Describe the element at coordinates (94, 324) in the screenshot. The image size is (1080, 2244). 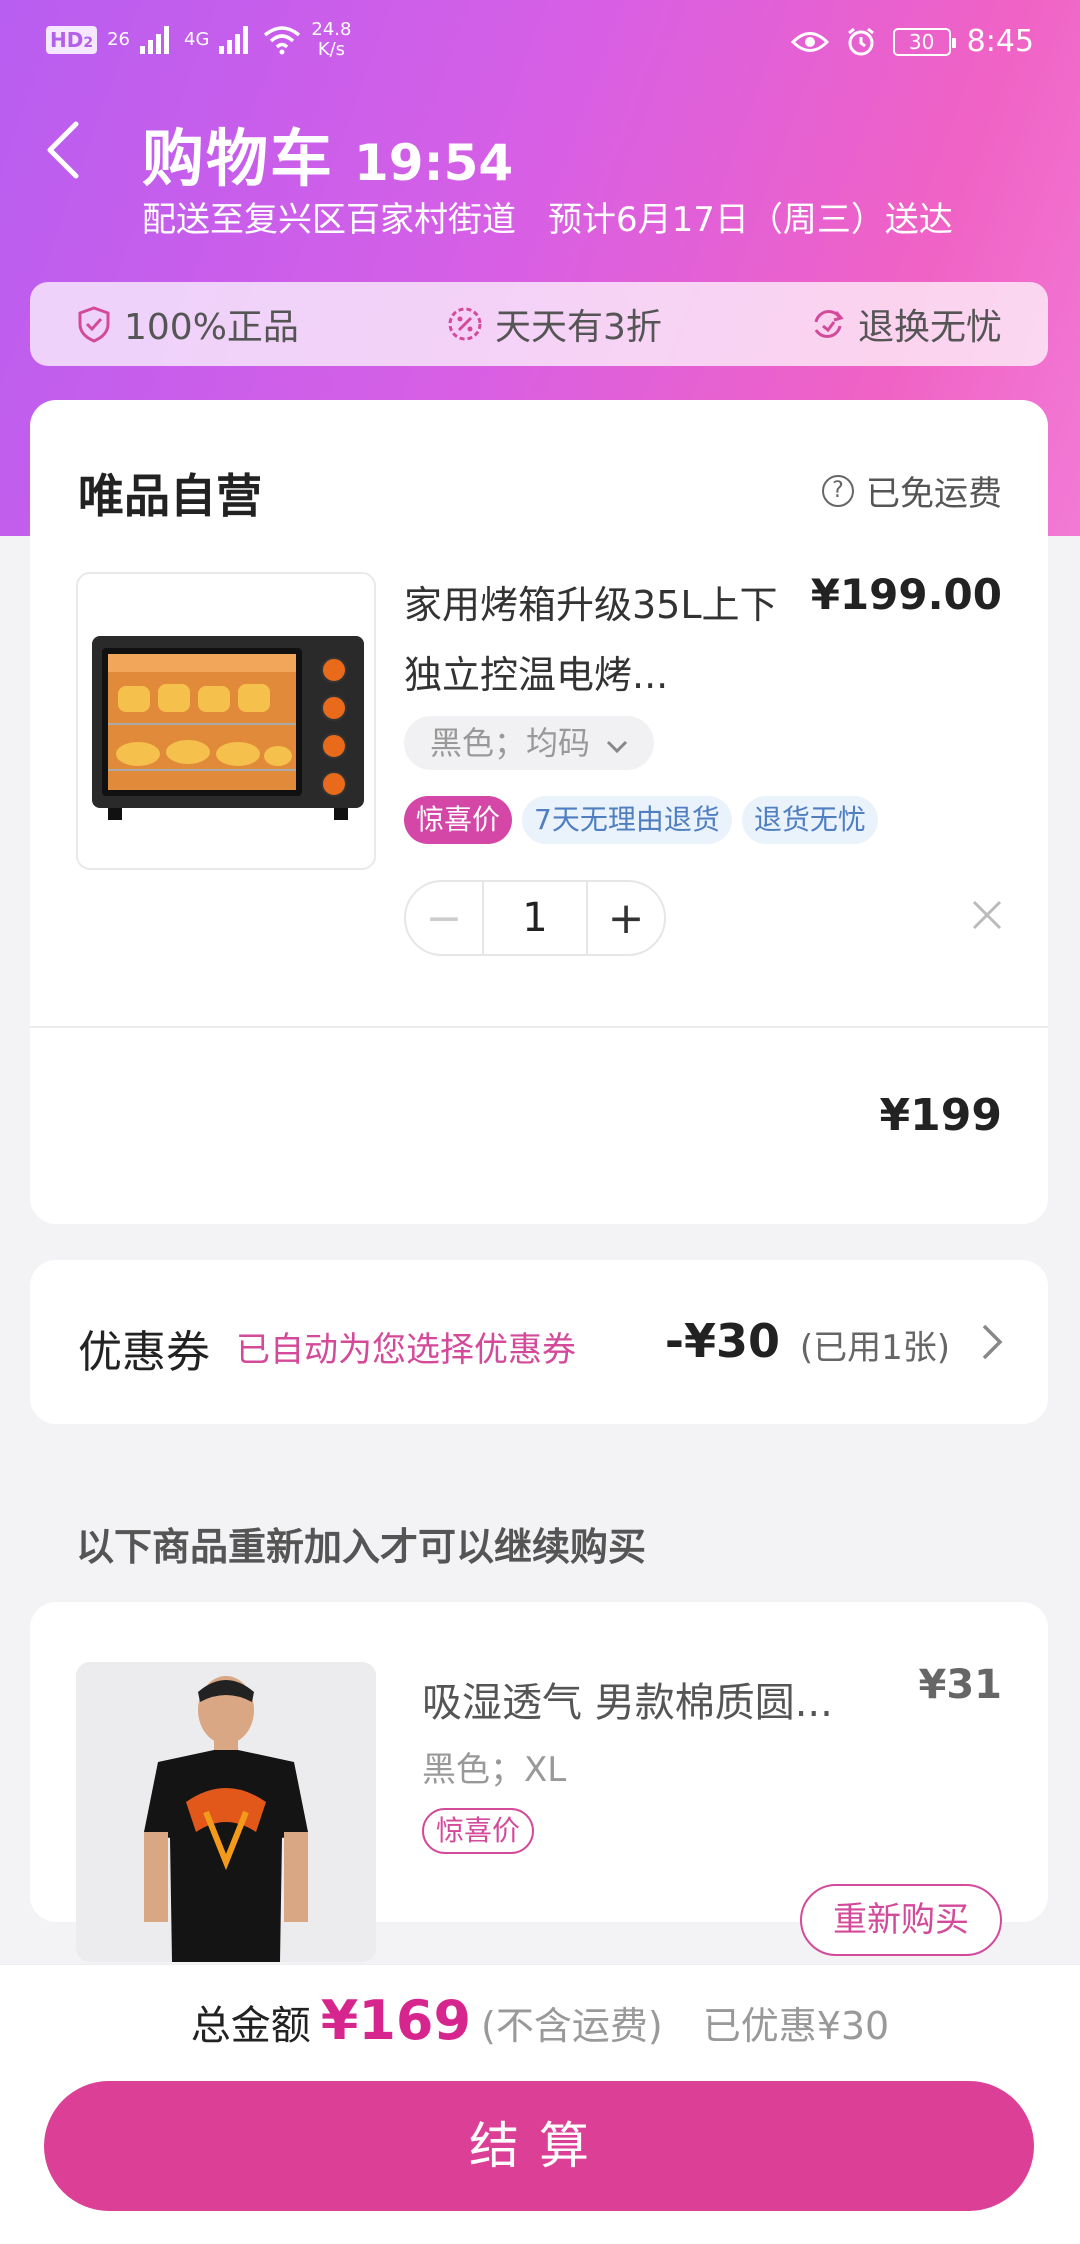
I see `shield-check-icon` at that location.